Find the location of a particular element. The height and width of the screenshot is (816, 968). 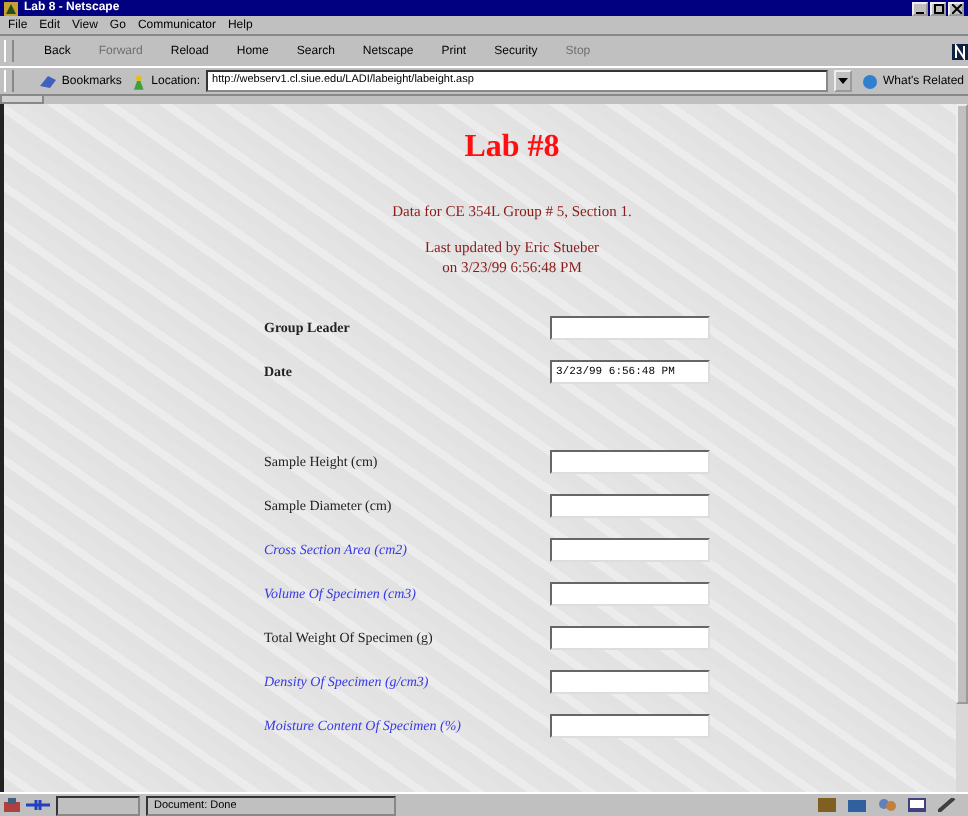

close-button is located at coordinates (956, 8).